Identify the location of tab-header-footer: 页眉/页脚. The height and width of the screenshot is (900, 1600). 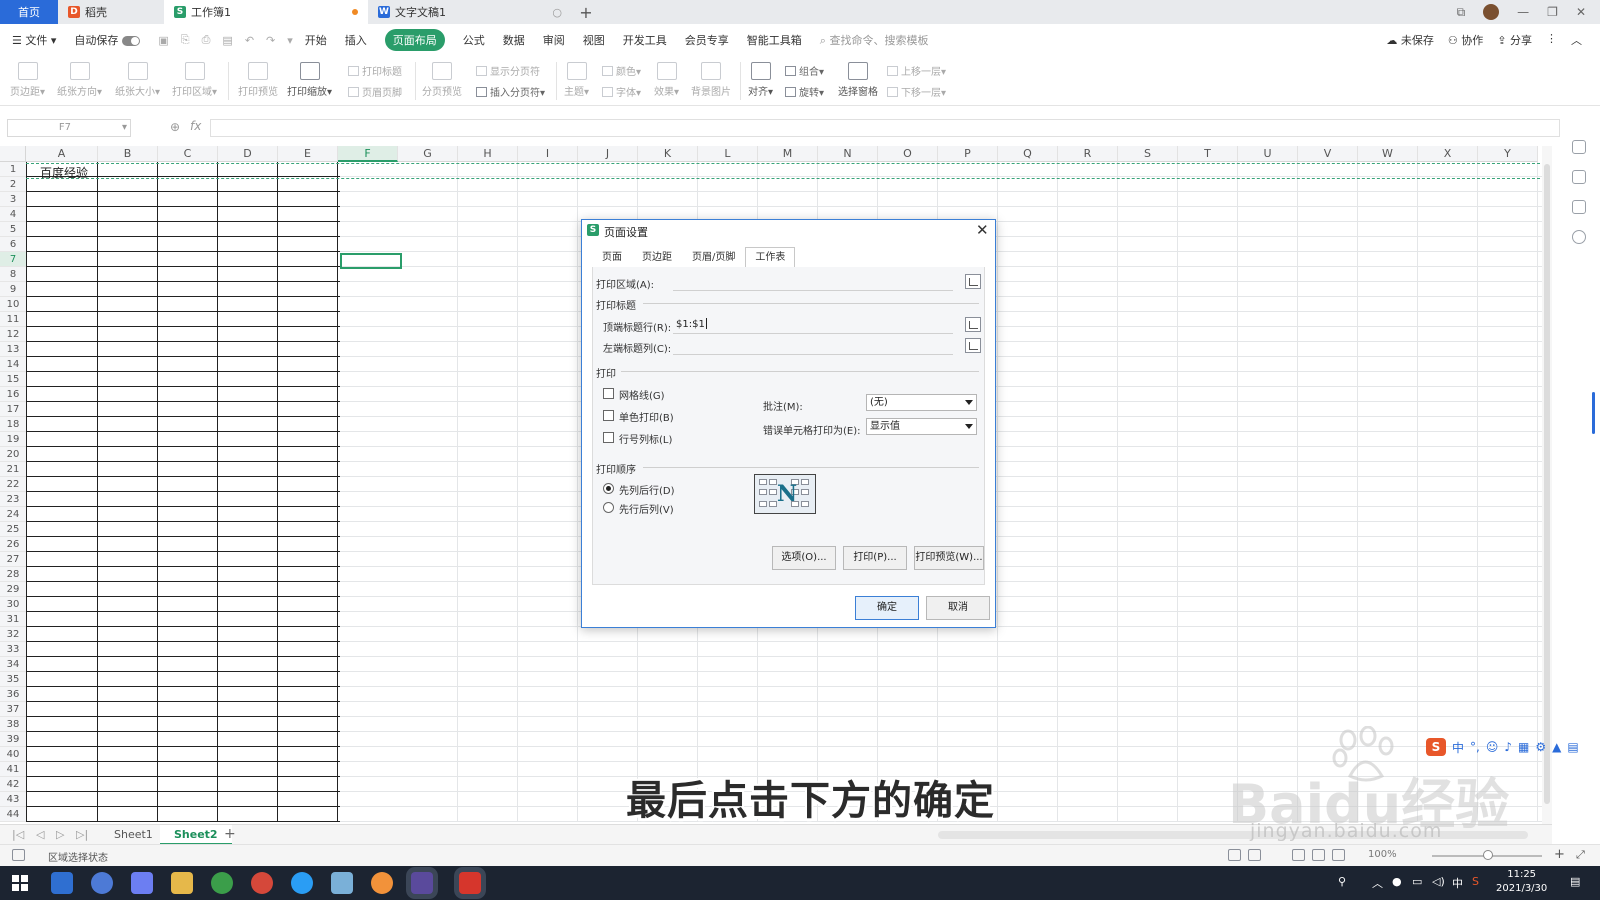
(713, 257).